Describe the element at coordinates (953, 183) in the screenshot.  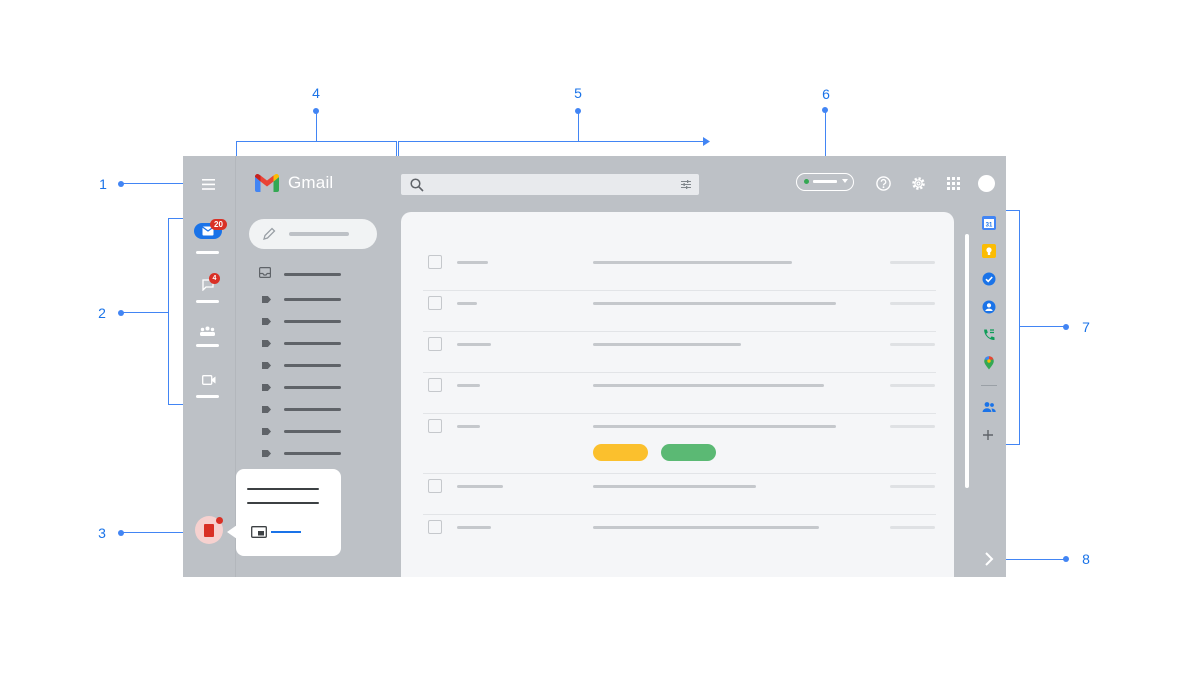
I see `apps-grid-icon` at that location.